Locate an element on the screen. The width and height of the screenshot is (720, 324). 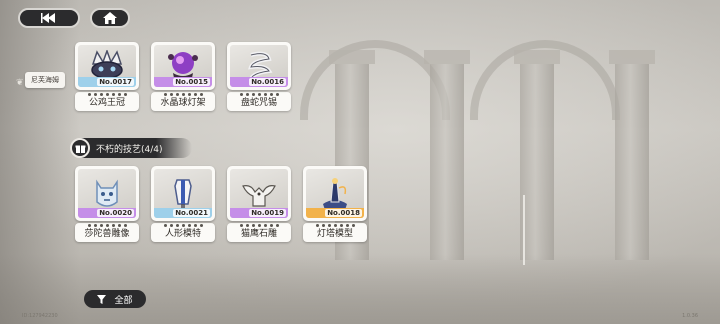
funnel-icon is located at coordinates (102, 299).